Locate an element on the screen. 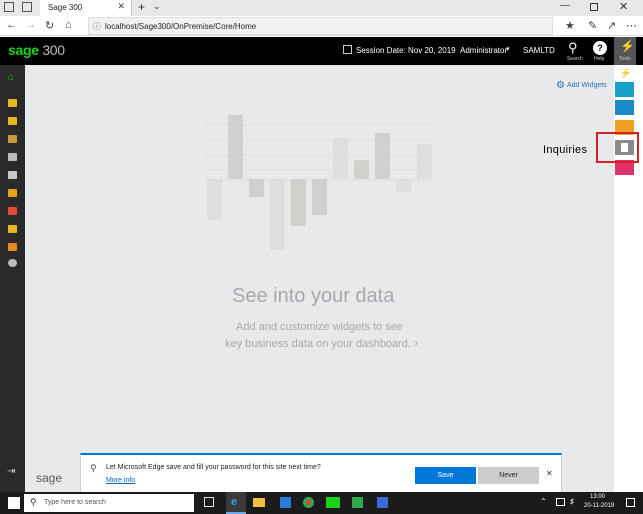 Image resolution: width=643 pixels, height=514 pixels. minimize-icon: — is located at coordinates (565, 5).